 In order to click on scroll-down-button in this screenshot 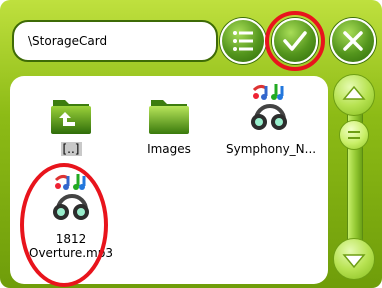, I will do `click(354, 259)`.